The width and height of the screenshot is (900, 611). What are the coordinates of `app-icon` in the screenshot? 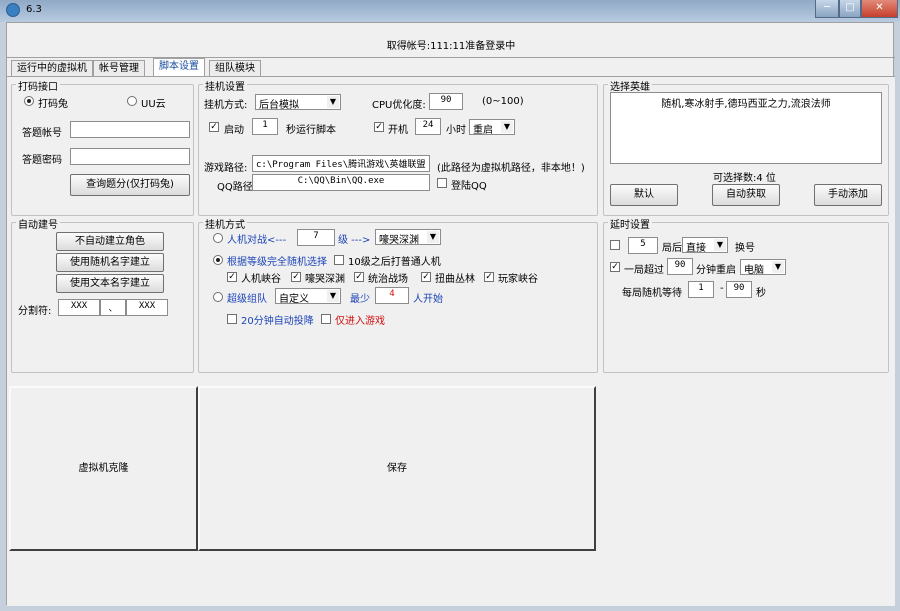 It's located at (13, 10).